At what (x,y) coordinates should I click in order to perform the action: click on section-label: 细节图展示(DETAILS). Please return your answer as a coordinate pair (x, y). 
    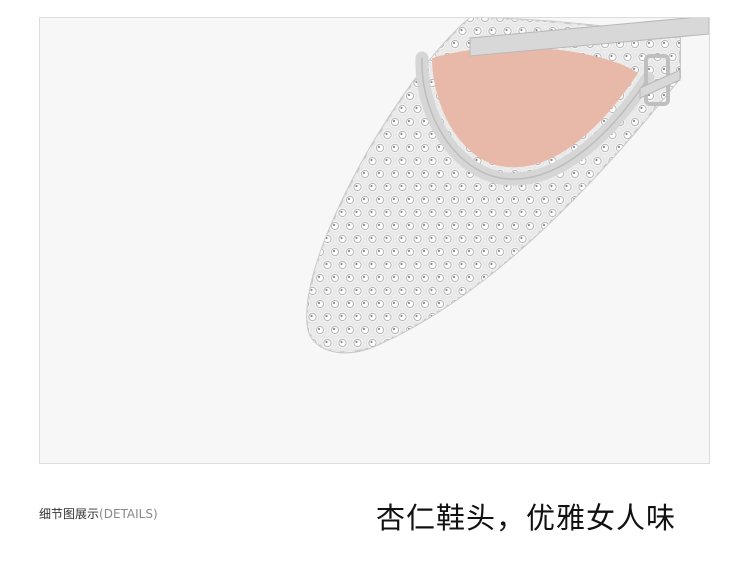
    Looking at the image, I should click on (98, 513).